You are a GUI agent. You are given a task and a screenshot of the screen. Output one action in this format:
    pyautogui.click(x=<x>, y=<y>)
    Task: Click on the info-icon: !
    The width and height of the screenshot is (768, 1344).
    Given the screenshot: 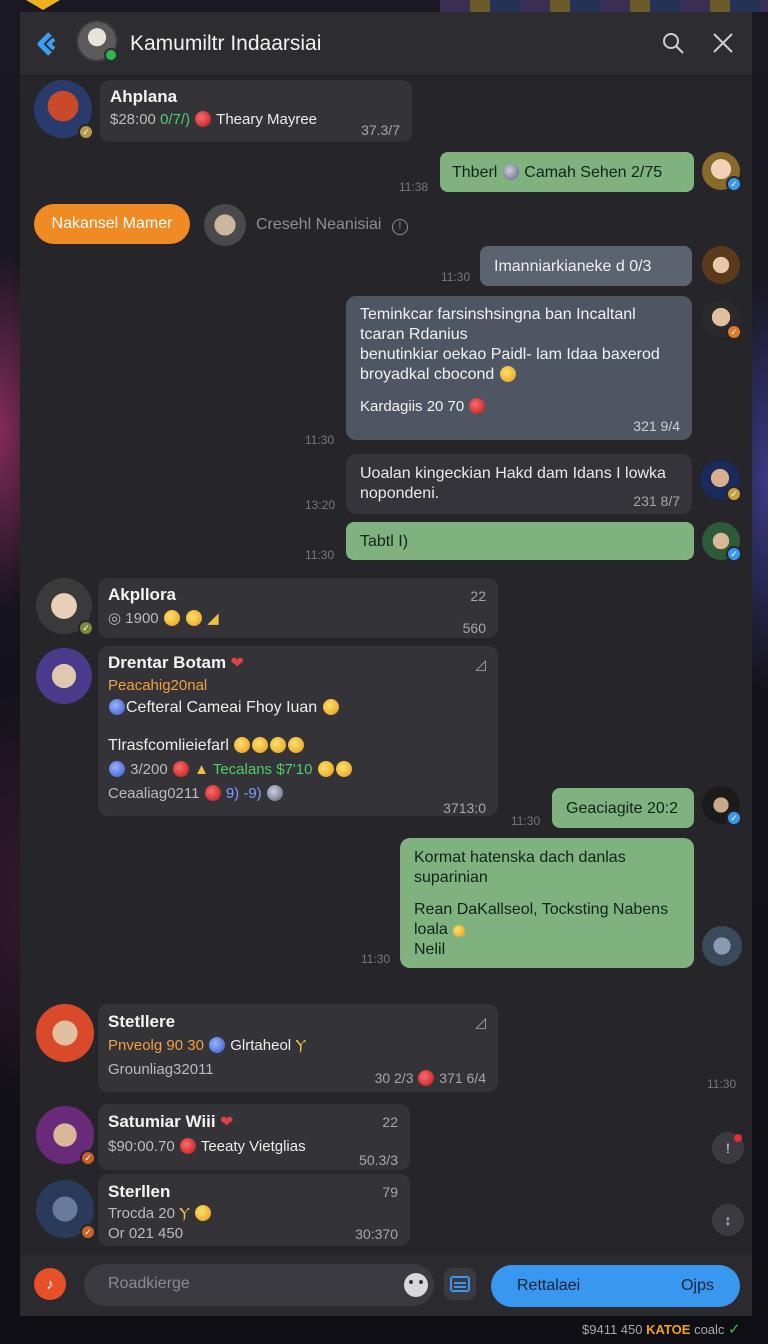 What is the action you would take?
    pyautogui.click(x=399, y=227)
    